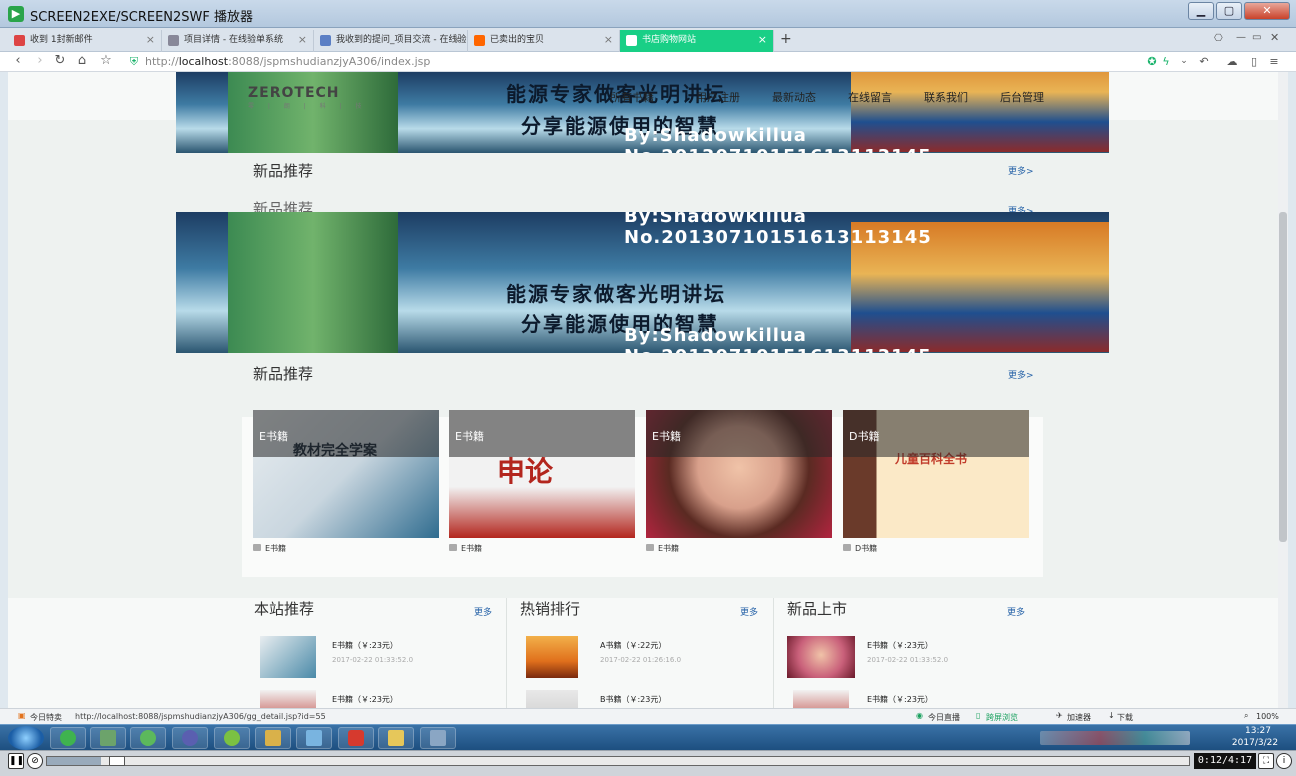  I want to click on browser-close-icon: ✕, so click(1274, 37).